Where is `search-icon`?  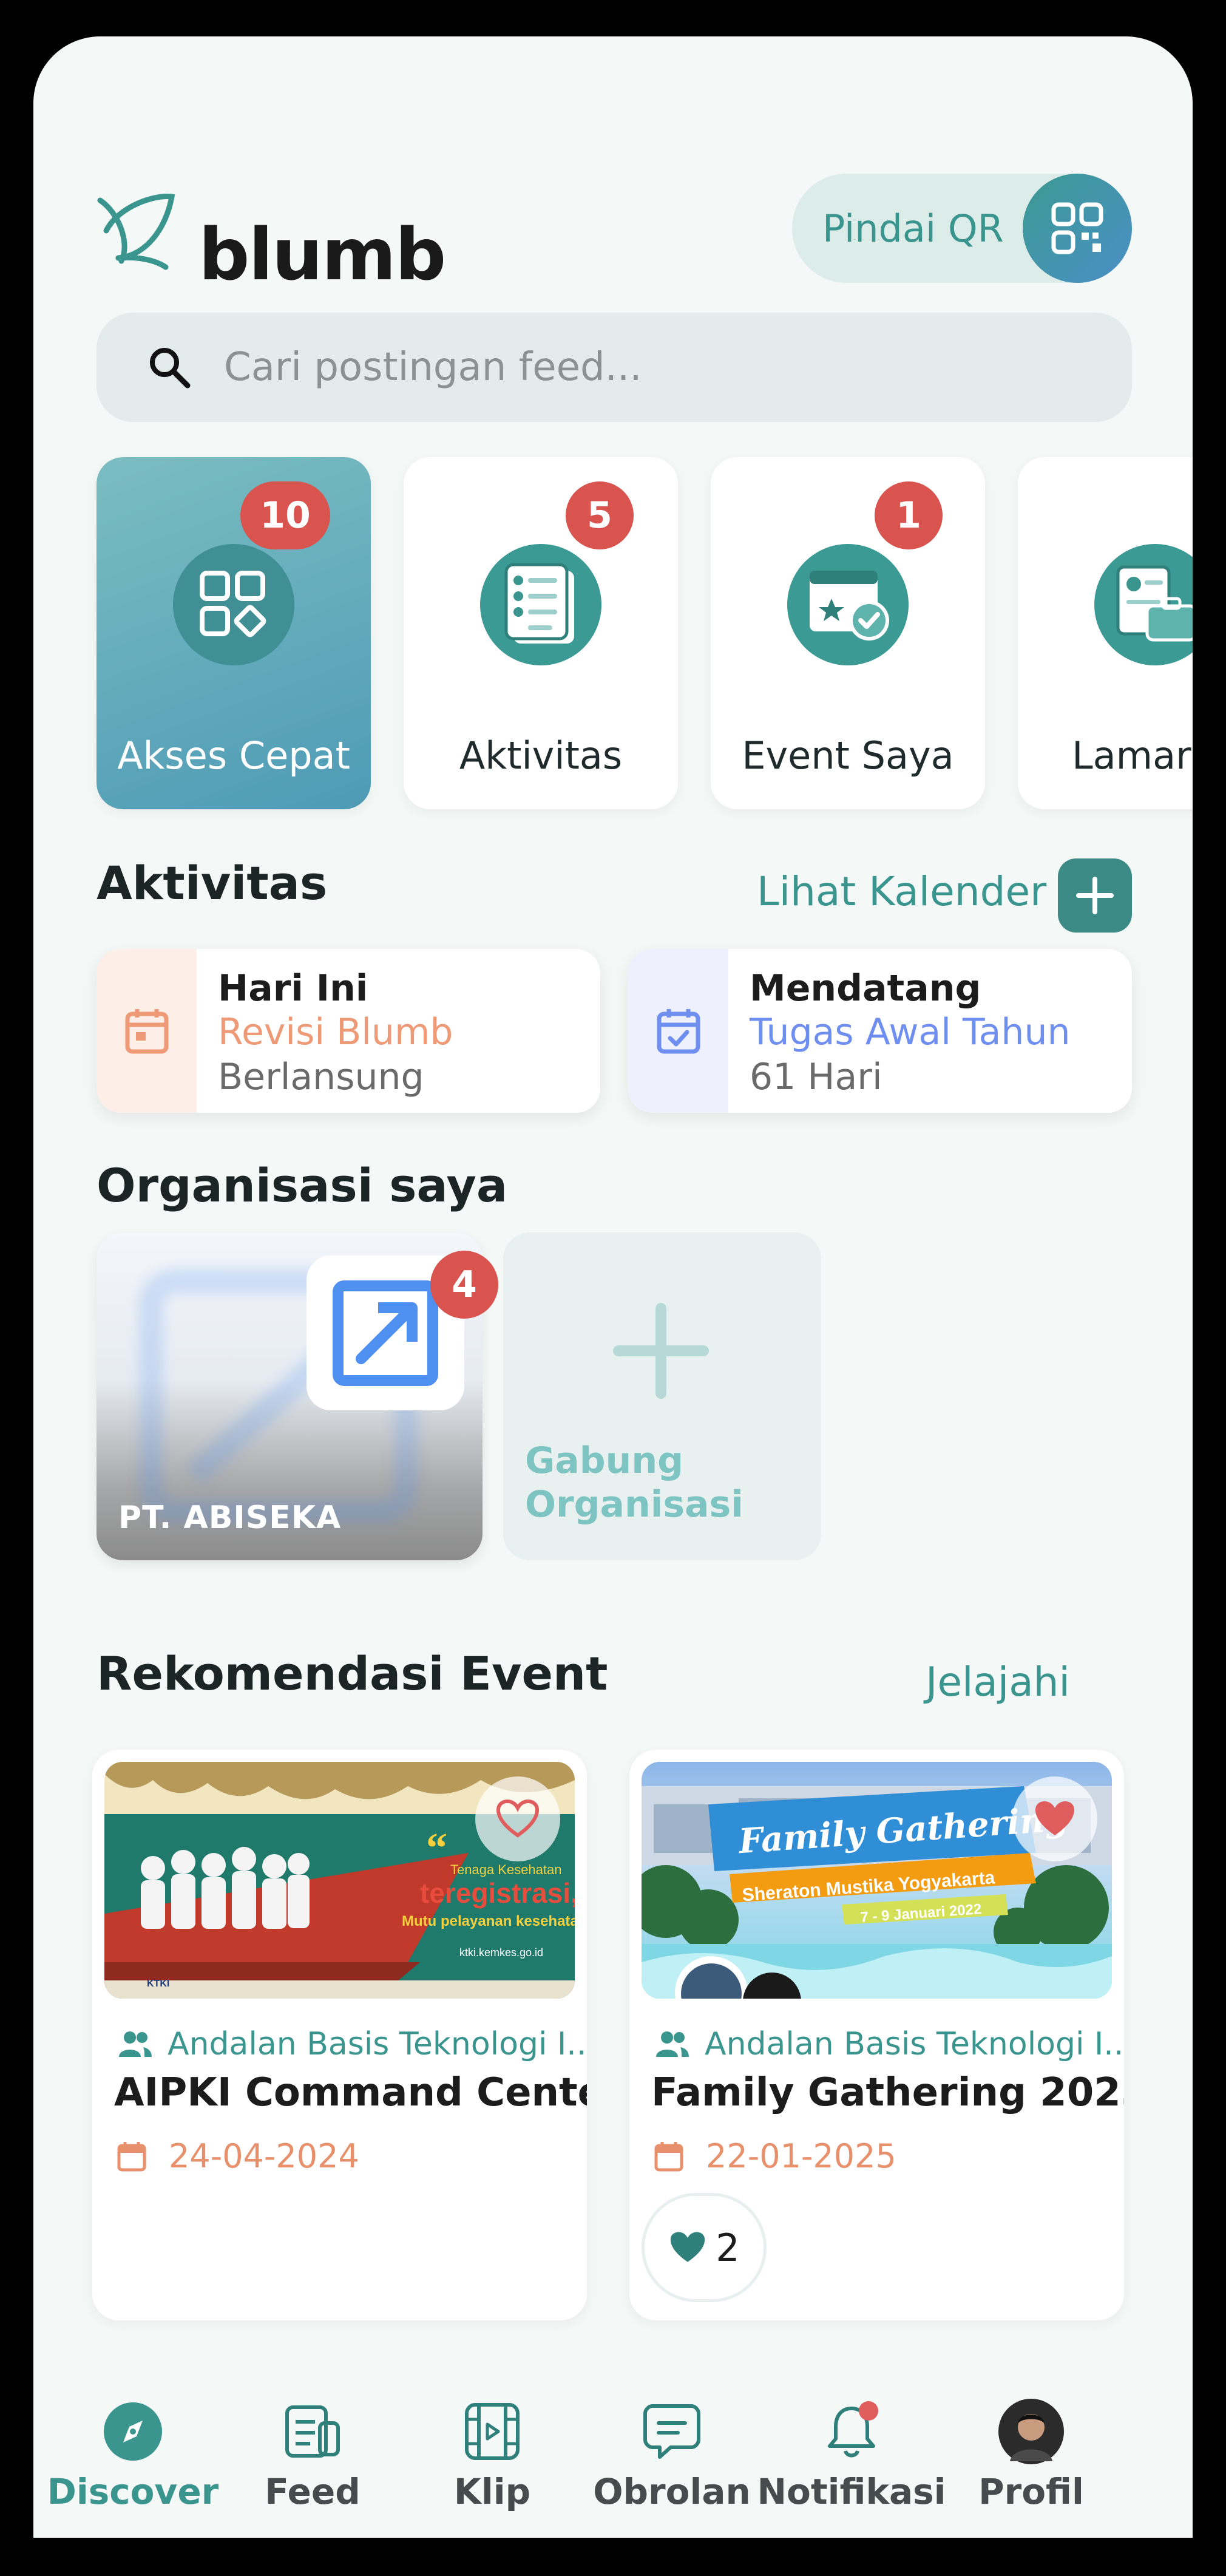 search-icon is located at coordinates (170, 368).